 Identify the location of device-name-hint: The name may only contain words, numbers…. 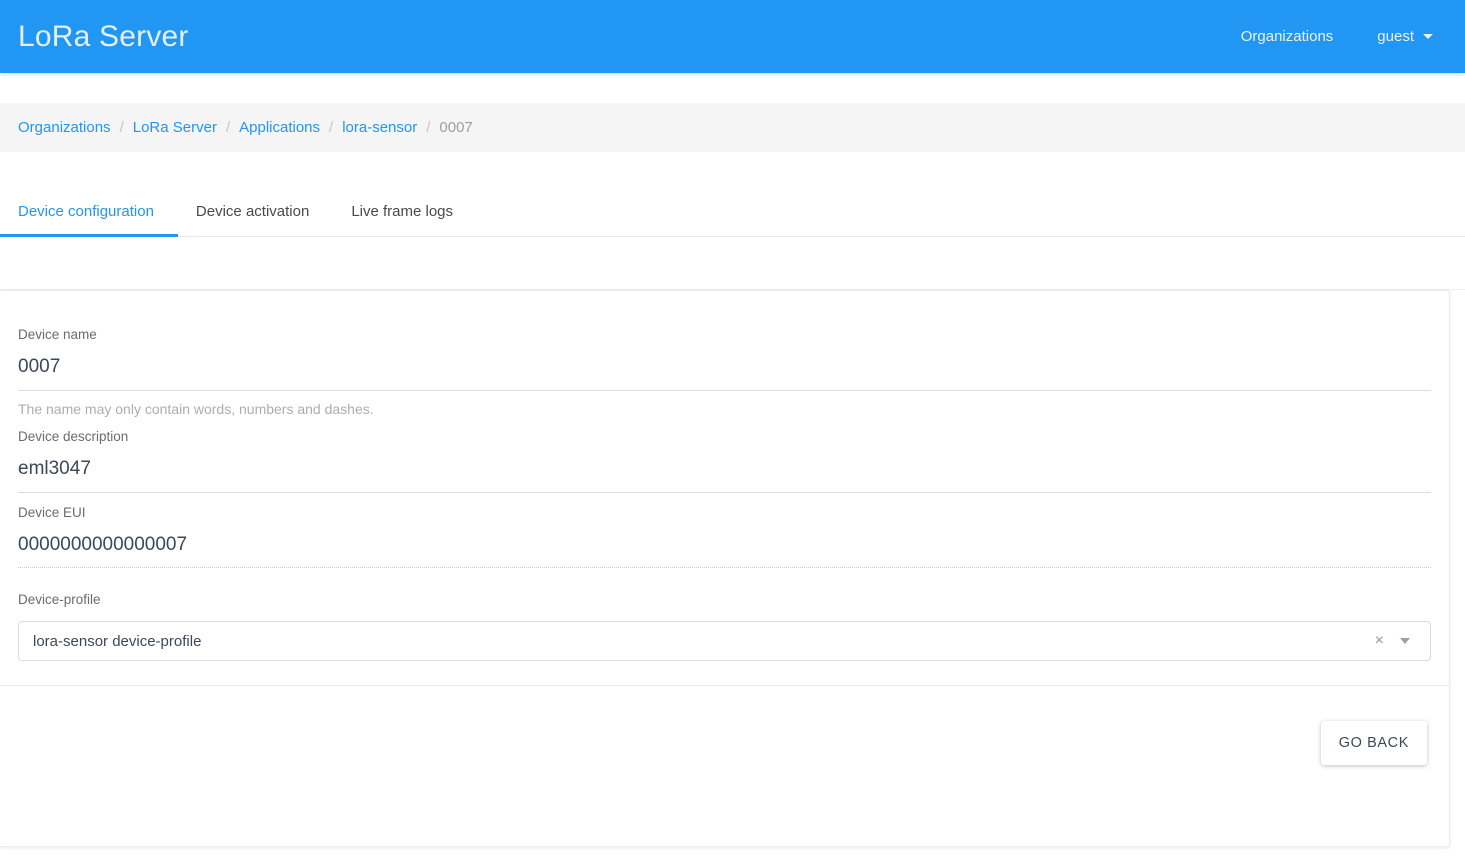
(196, 408).